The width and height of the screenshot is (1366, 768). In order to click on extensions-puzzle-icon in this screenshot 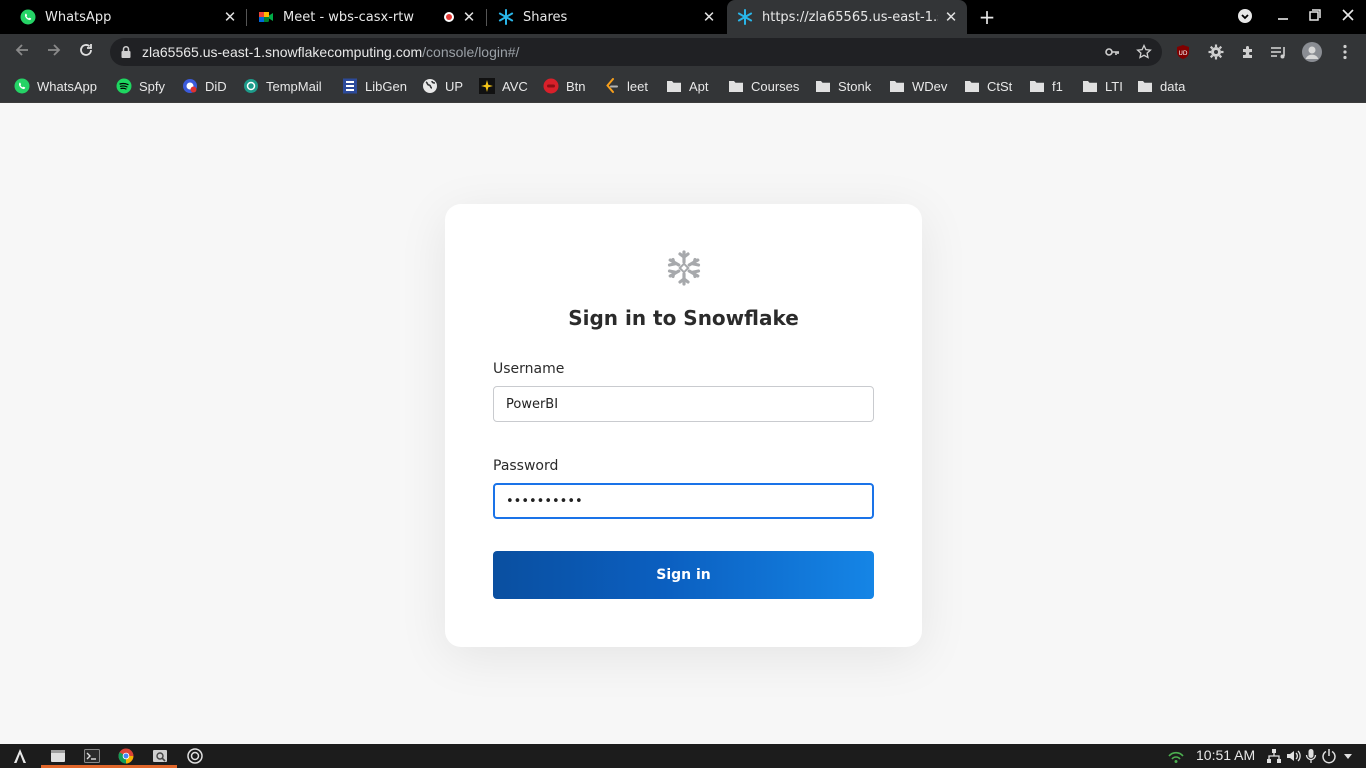, I will do `click(1248, 52)`.